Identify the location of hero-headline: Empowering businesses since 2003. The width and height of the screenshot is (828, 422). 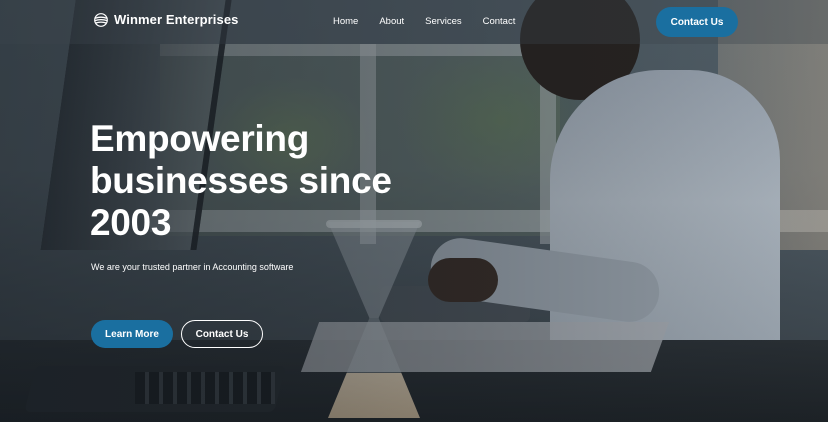
(241, 180).